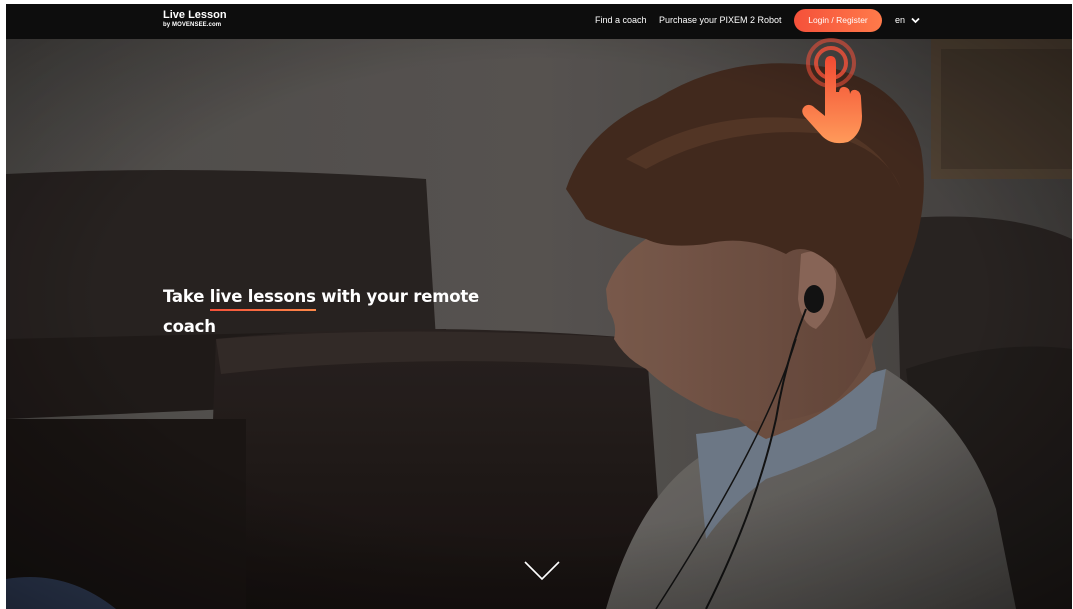  I want to click on login-register-button: Login / Register, so click(838, 20).